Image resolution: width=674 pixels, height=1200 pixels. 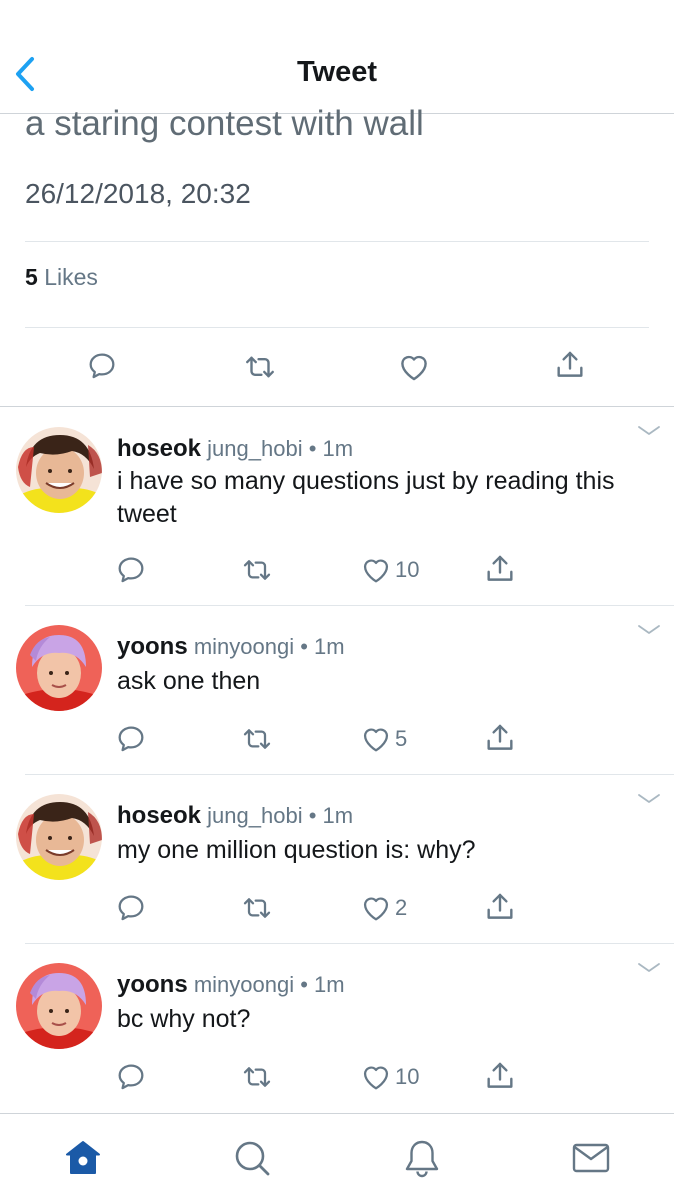 What do you see at coordinates (337, 741) in the screenshot?
I see `reply-actions: 5` at bounding box center [337, 741].